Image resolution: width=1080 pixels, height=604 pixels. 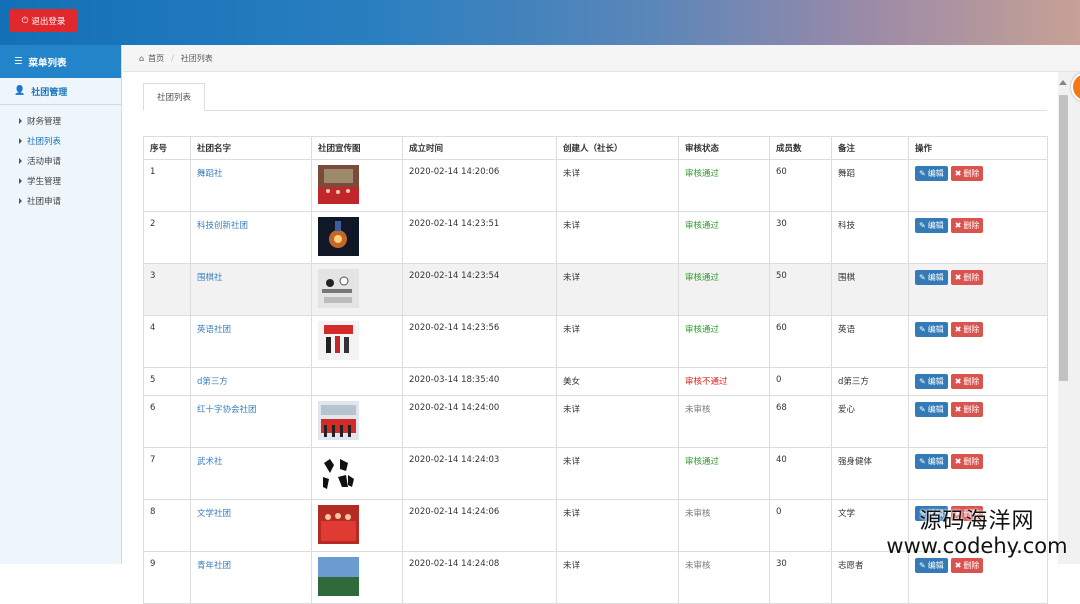 What do you see at coordinates (800, 473) in the screenshot?
I see `cell-members: 40` at bounding box center [800, 473].